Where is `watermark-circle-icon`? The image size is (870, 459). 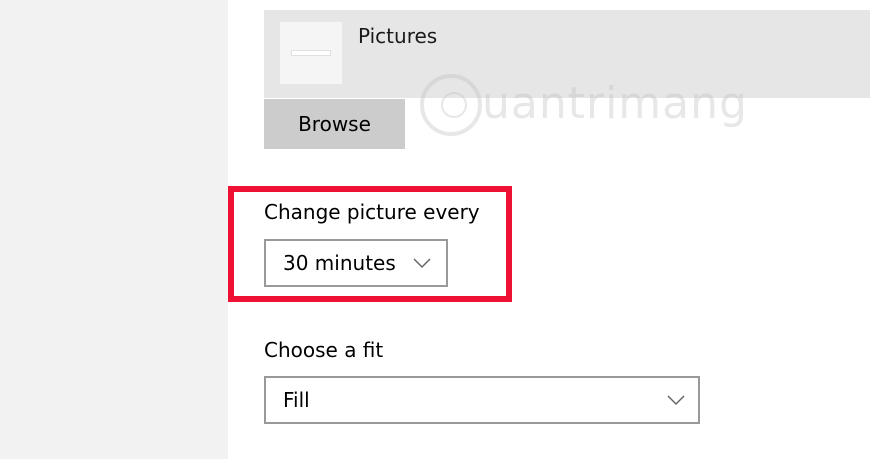
watermark-circle-icon is located at coordinates (451, 105).